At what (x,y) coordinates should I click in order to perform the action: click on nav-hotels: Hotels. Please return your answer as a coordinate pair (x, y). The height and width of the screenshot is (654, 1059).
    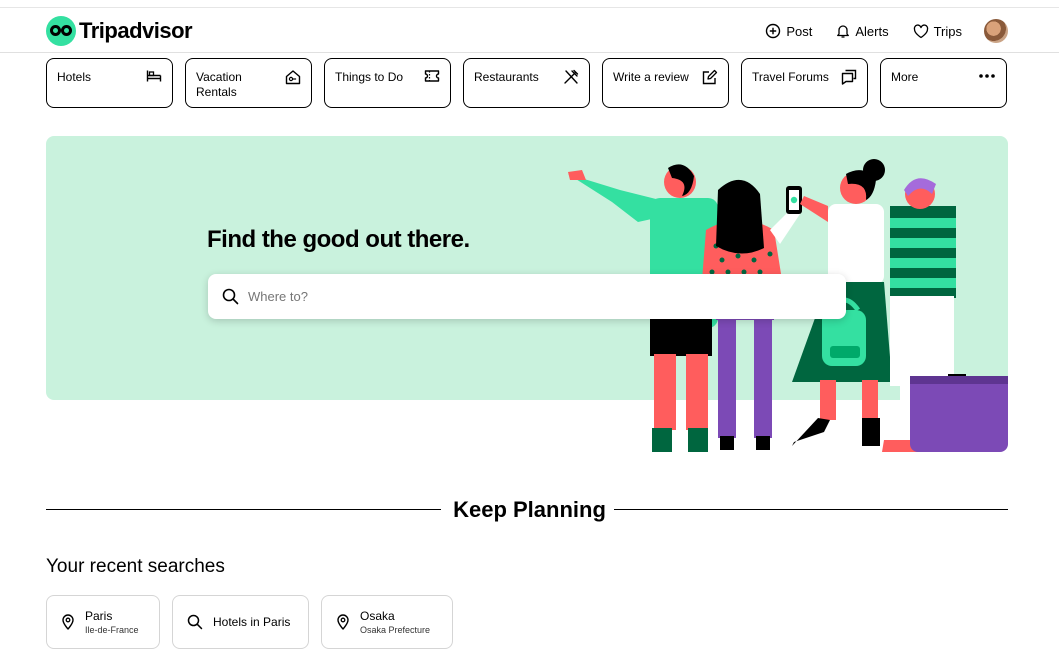
    Looking at the image, I should click on (109, 83).